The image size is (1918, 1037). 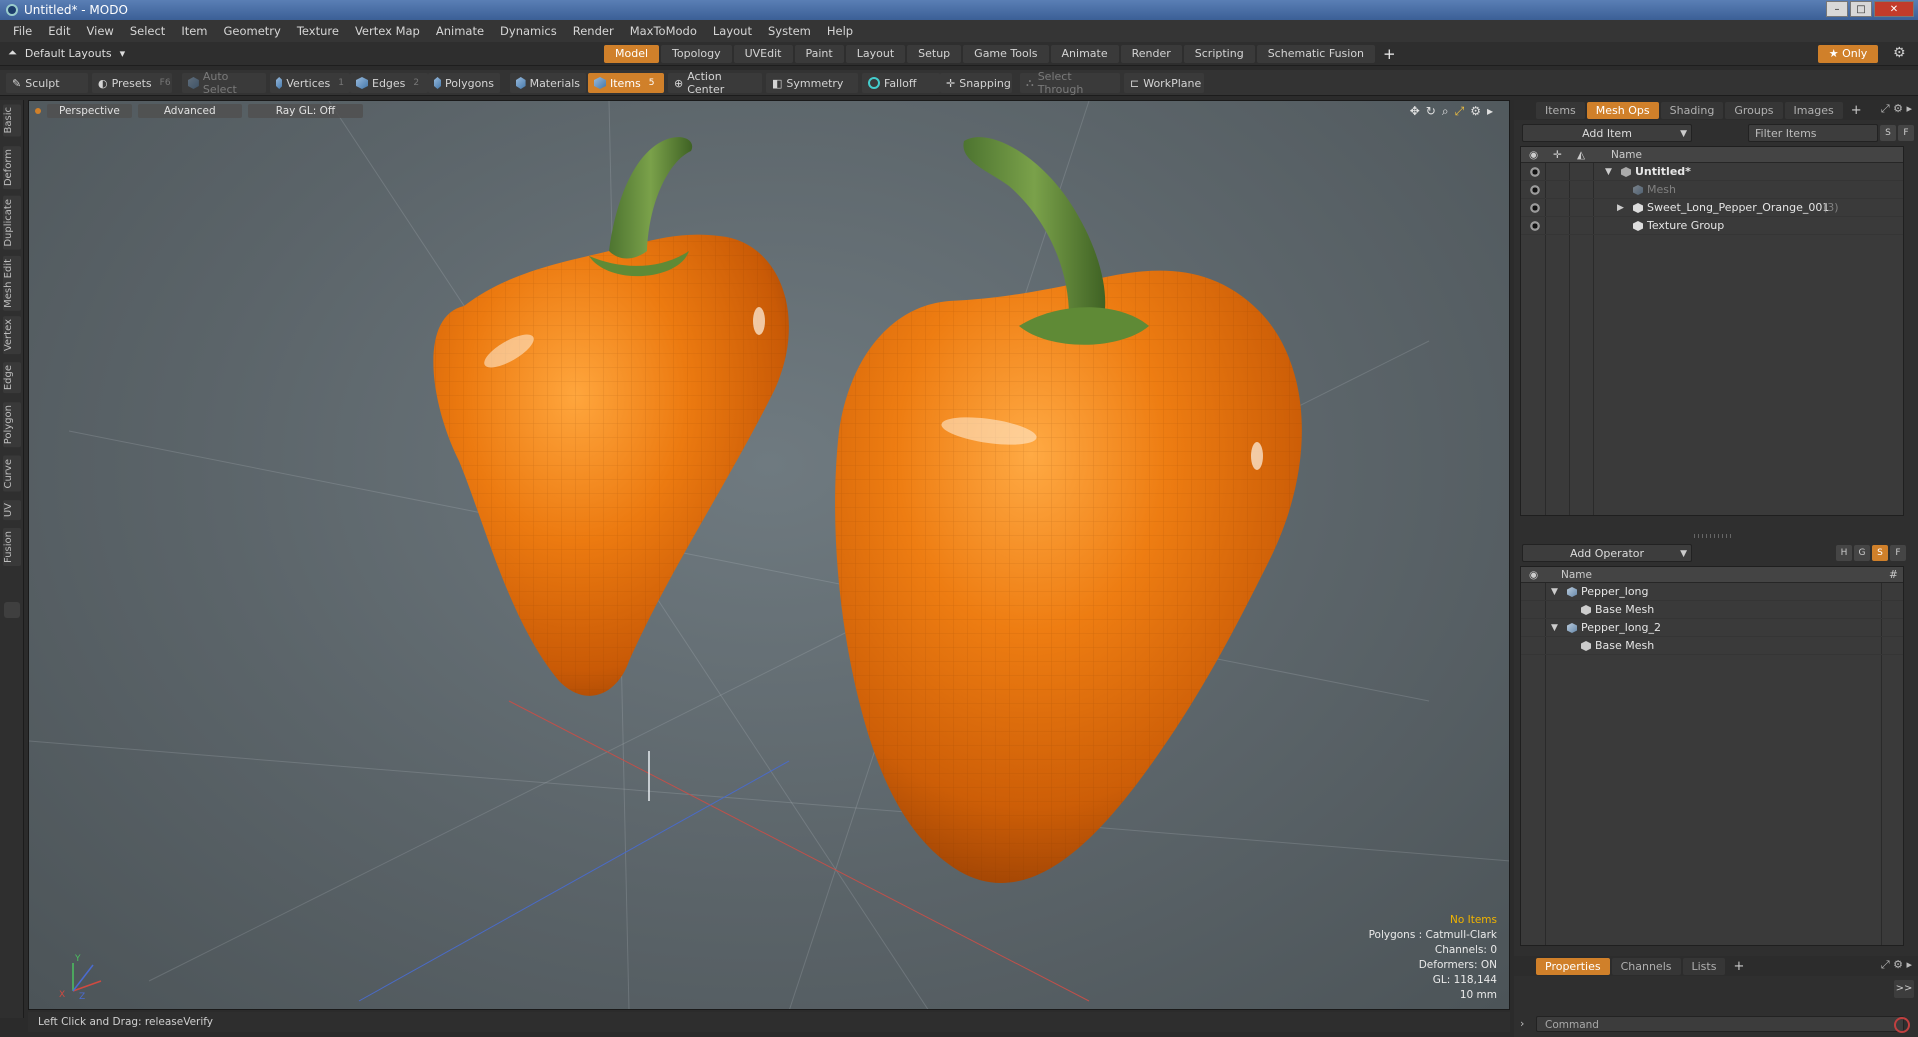 I want to click on tab-properties: Properties, so click(x=1573, y=966).